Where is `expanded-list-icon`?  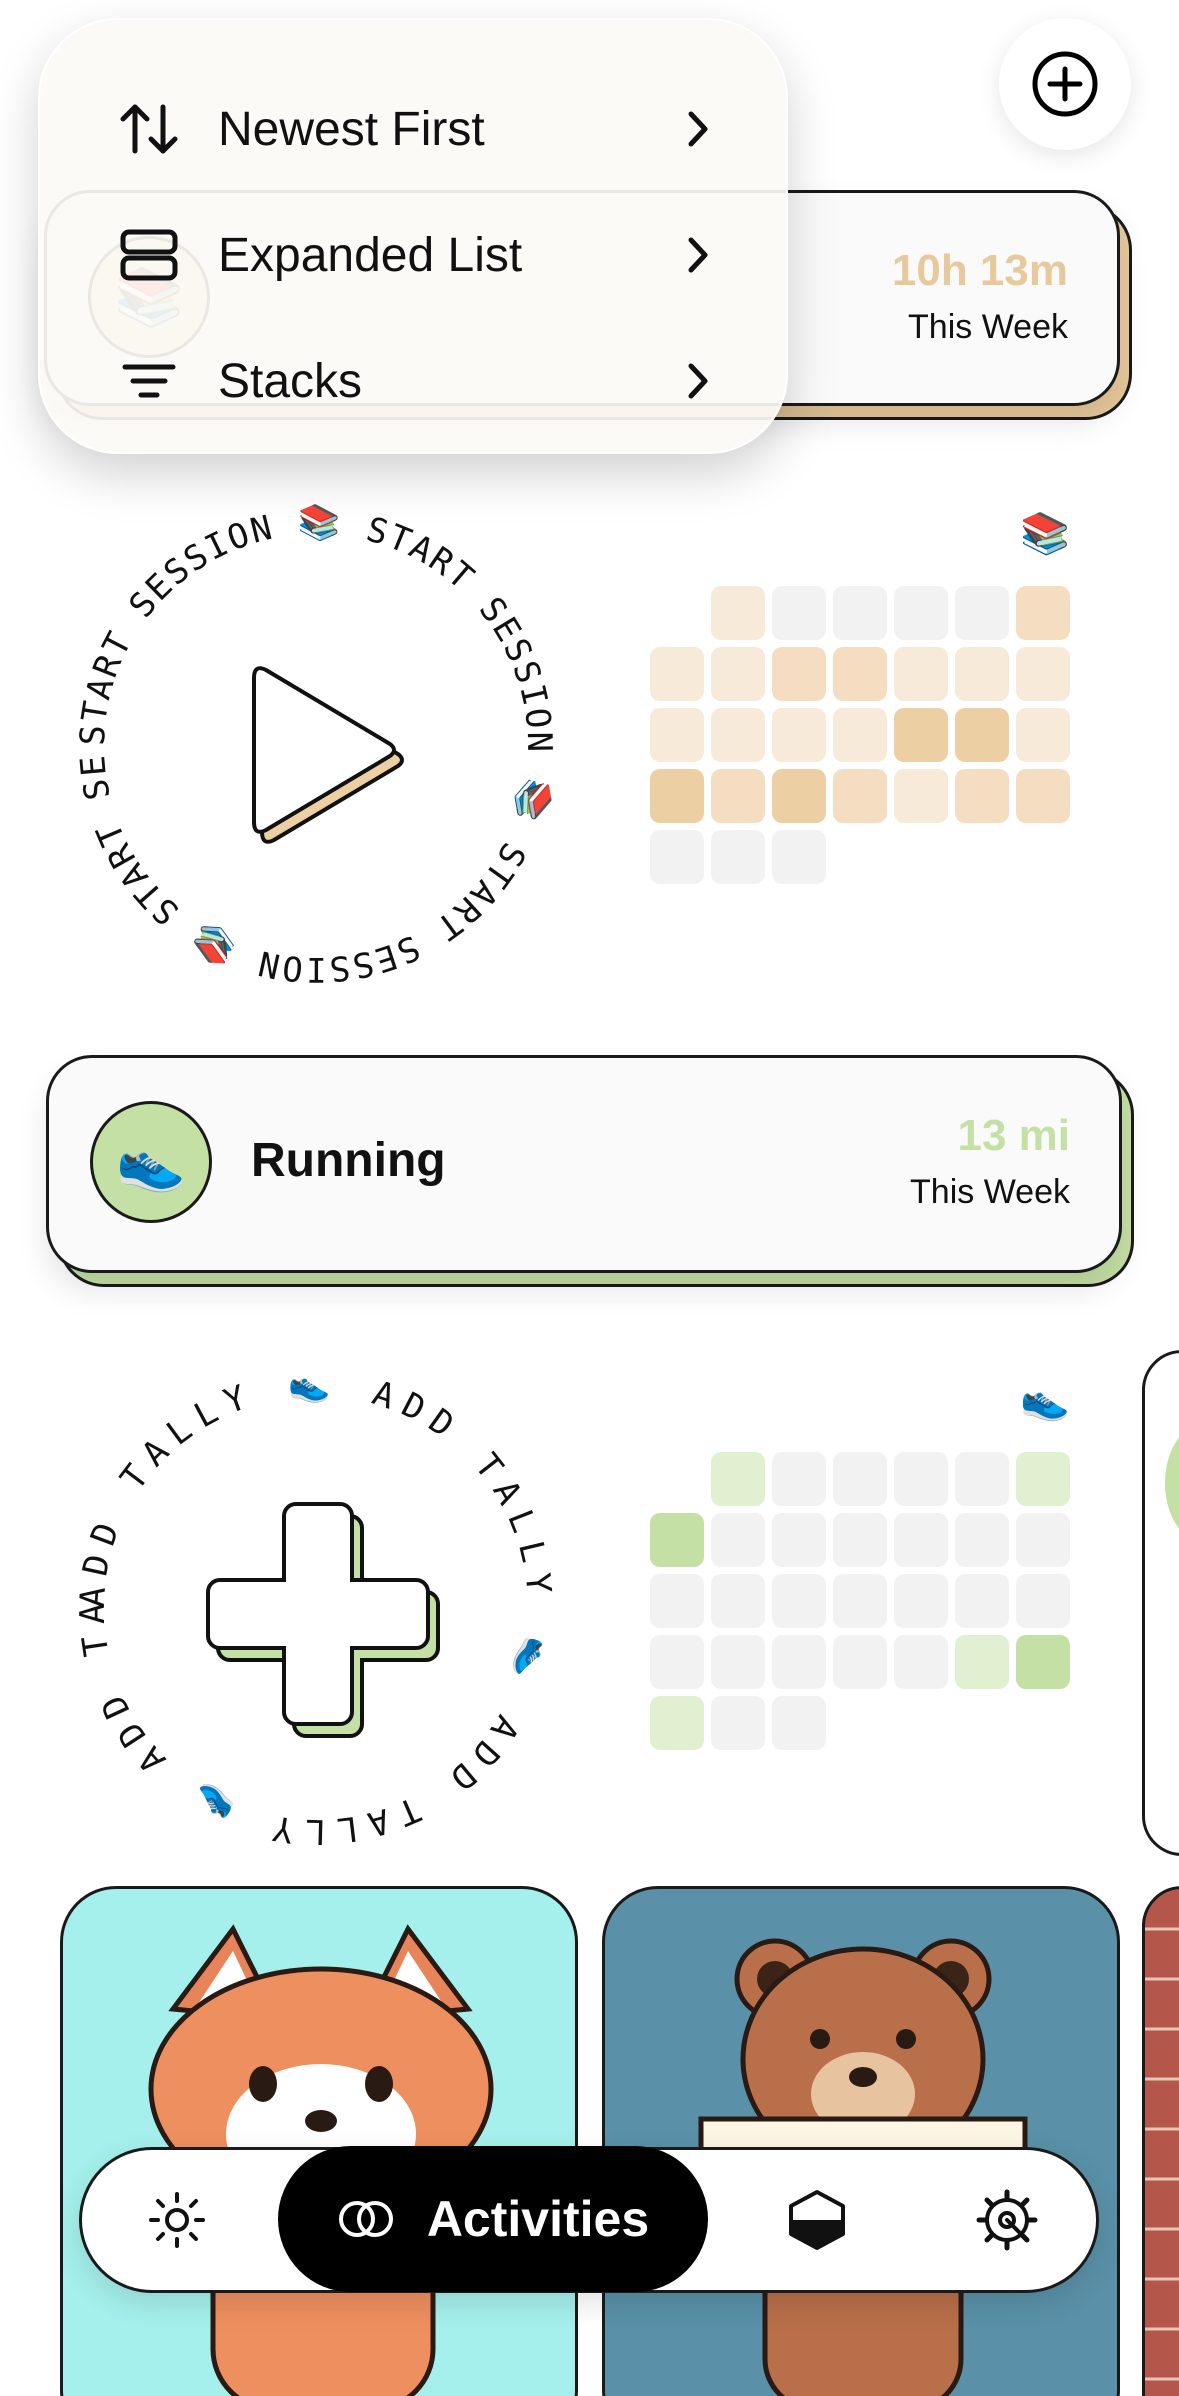
expanded-list-icon is located at coordinates (149, 255).